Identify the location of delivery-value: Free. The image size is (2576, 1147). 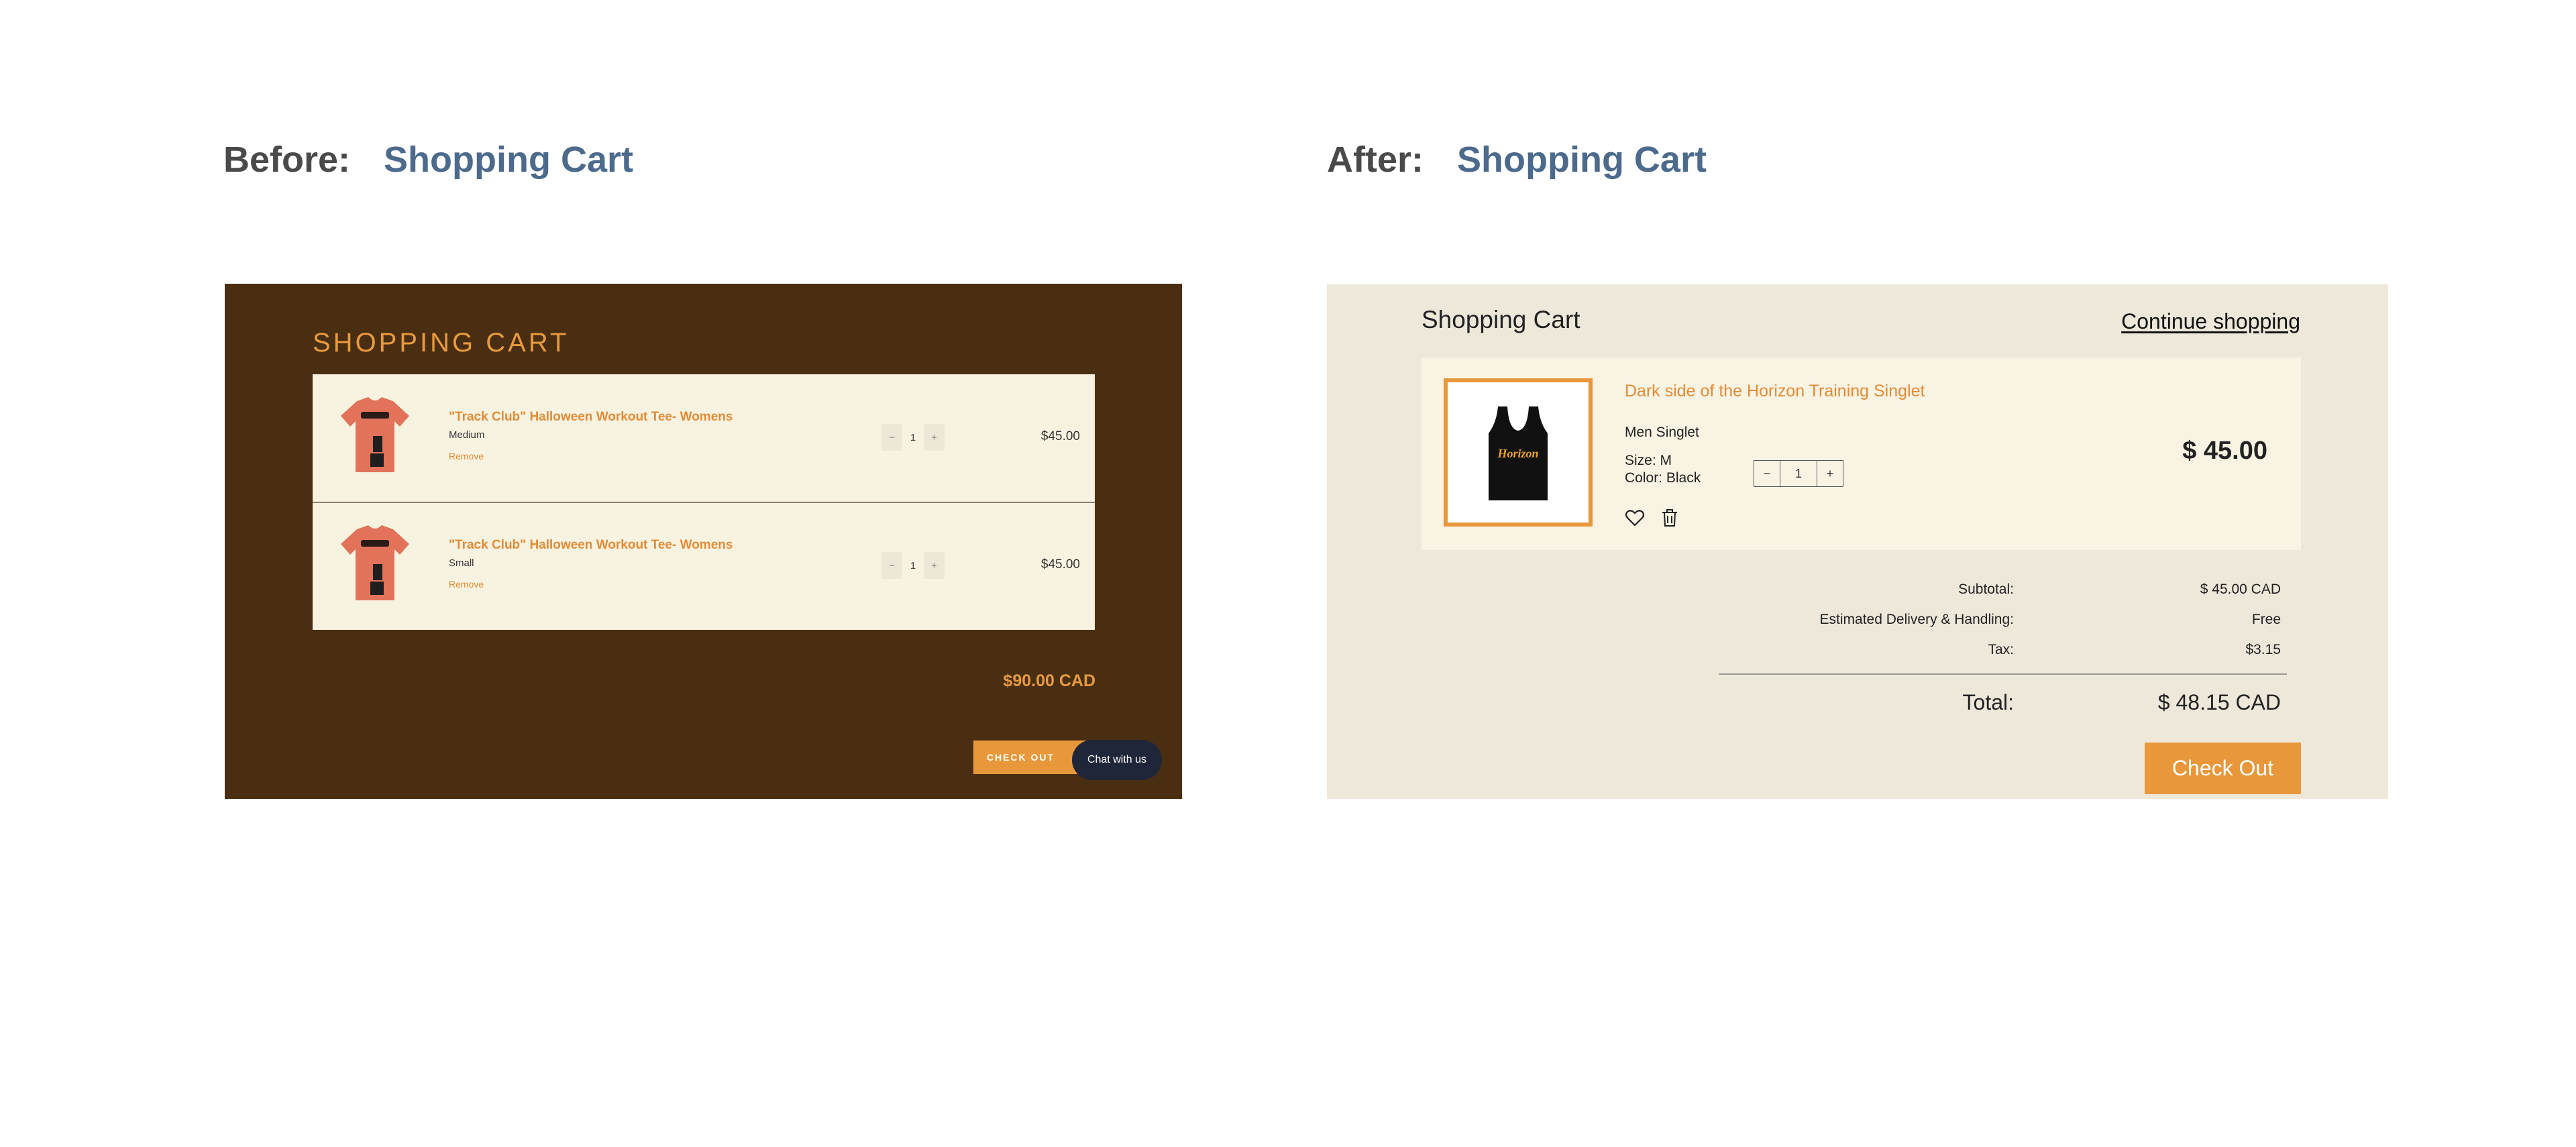
(2266, 619).